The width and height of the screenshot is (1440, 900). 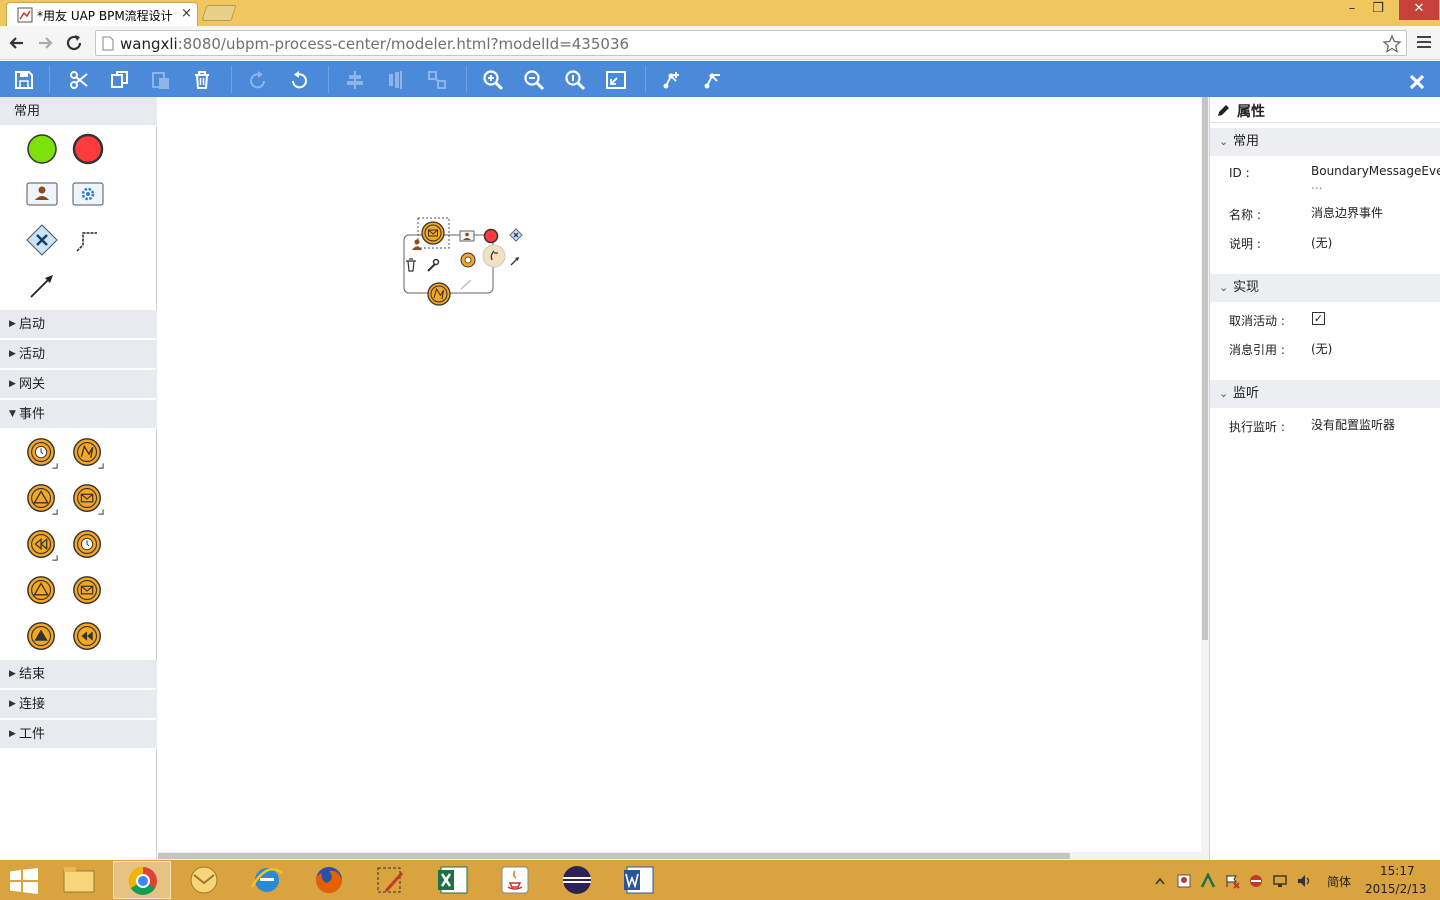 I want to click on intermediate-message-event-icon, so click(x=88, y=591).